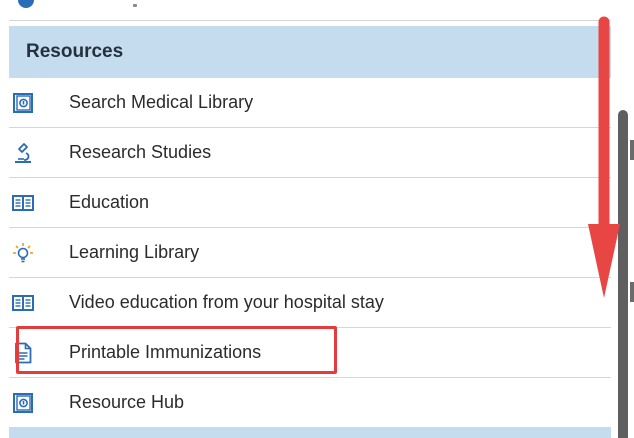  I want to click on section-title: Resources, so click(75, 51).